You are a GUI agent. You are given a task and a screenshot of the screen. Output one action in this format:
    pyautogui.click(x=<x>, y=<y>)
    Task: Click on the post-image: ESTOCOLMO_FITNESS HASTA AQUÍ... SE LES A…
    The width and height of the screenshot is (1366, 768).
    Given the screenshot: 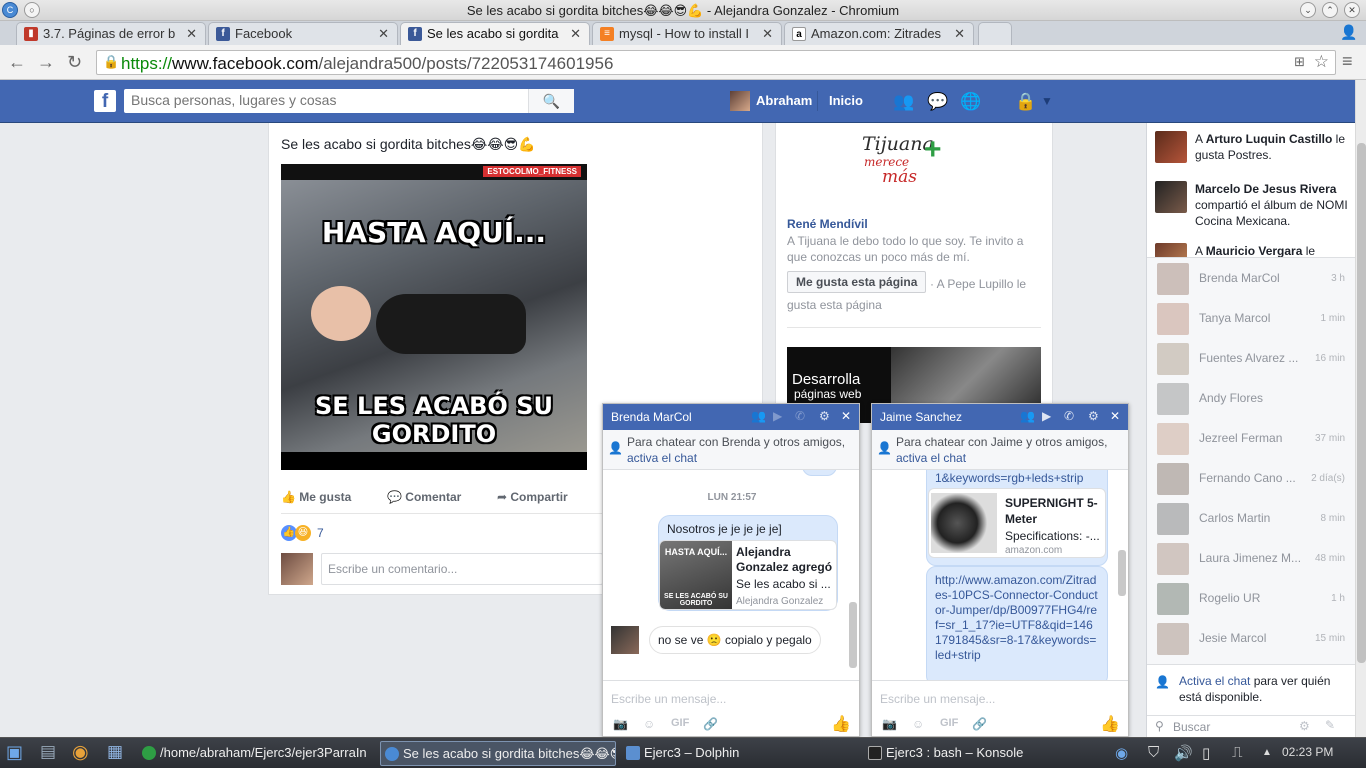 What is the action you would take?
    pyautogui.click(x=434, y=317)
    